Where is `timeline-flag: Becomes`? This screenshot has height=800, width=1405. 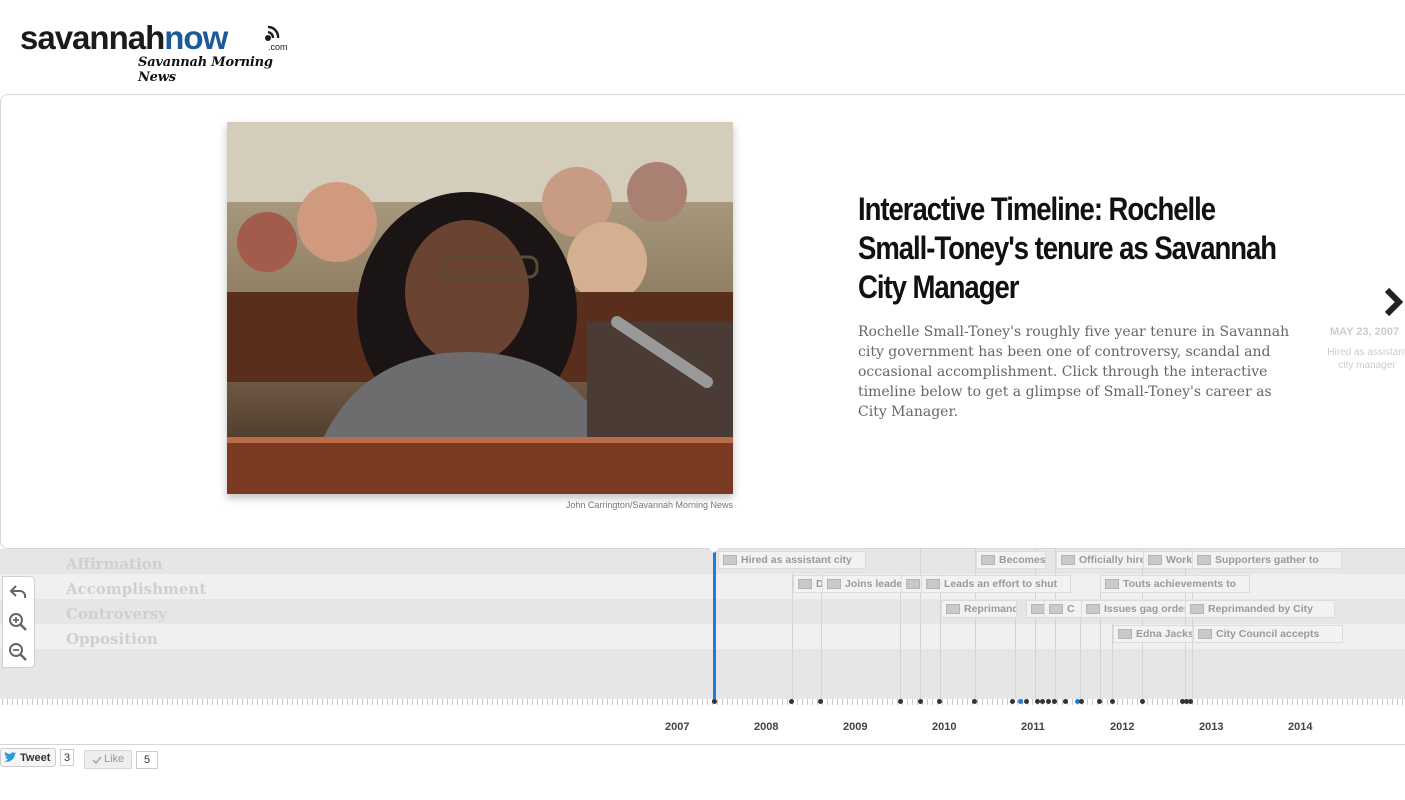 timeline-flag: Becomes is located at coordinates (1011, 560).